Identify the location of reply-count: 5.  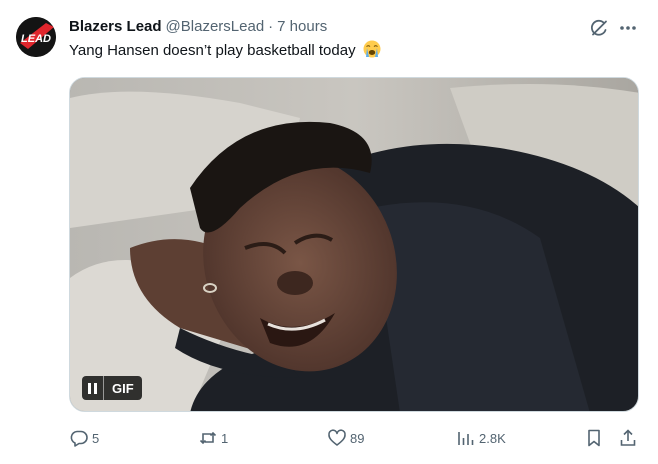
(96, 438).